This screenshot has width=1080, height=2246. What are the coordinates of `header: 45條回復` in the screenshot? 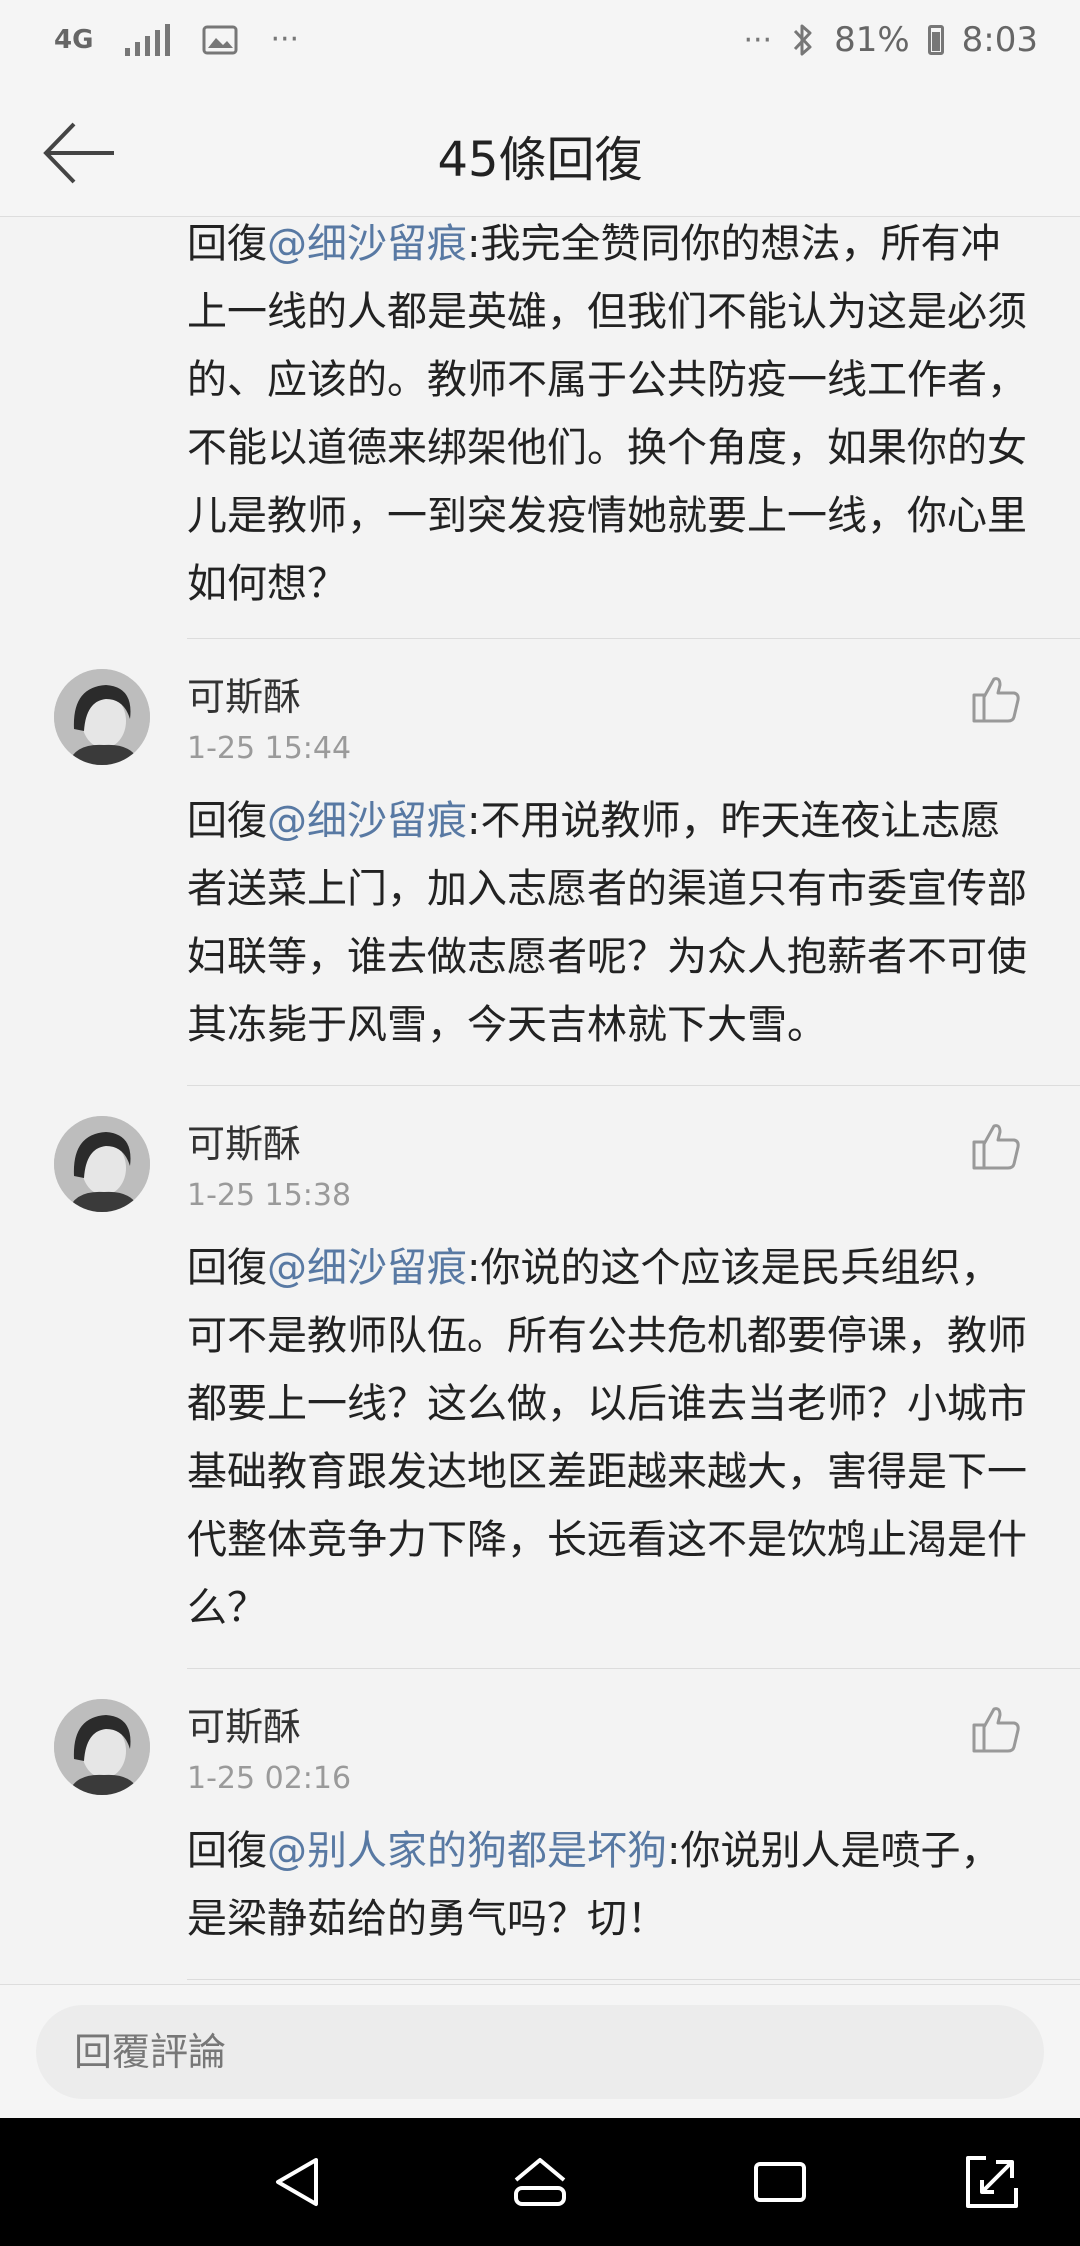 It's located at (540, 153).